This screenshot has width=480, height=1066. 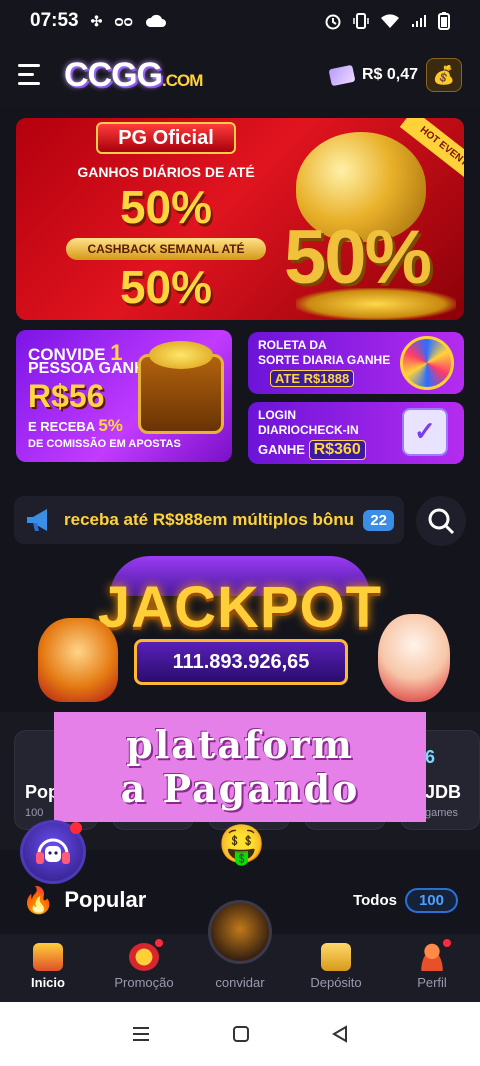 What do you see at coordinates (342, 75) in the screenshot?
I see `balance-card-icon` at bounding box center [342, 75].